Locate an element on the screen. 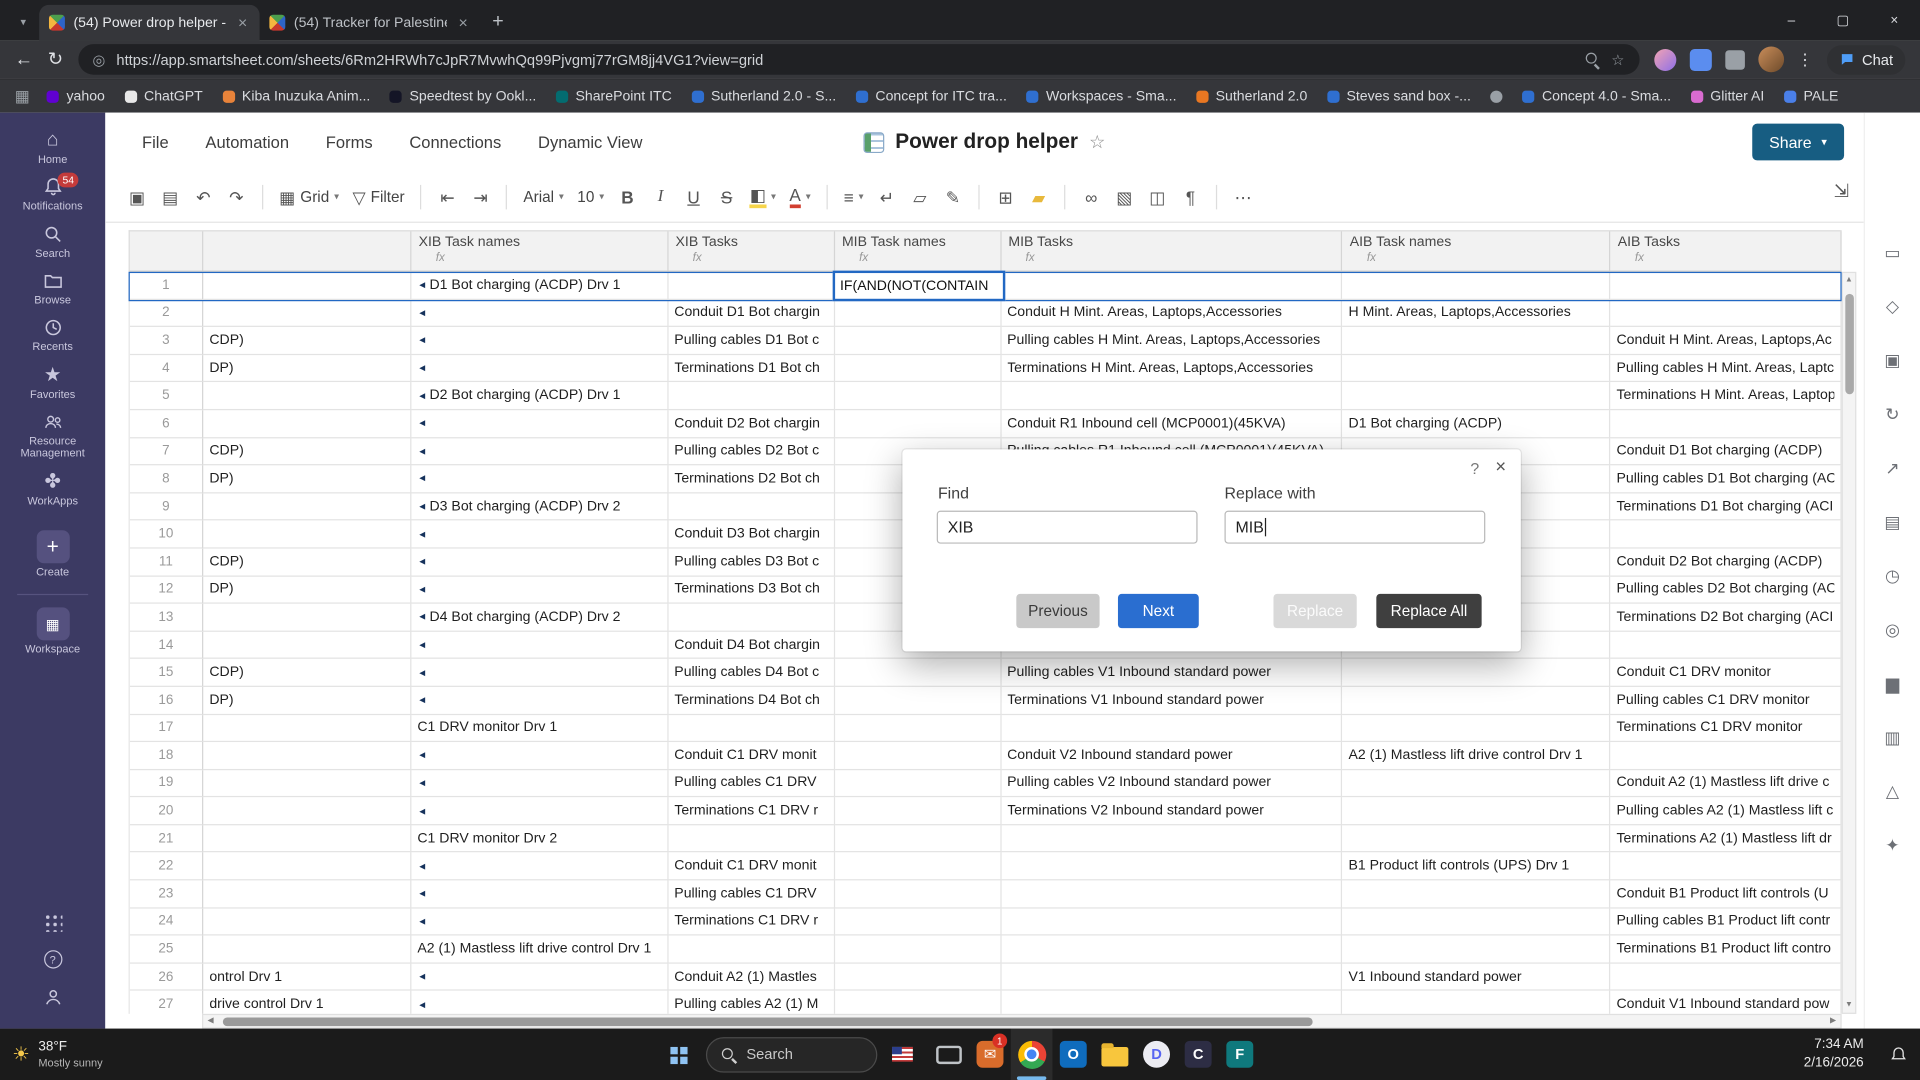  proofs-icon: ▣ is located at coordinates (1892, 360).